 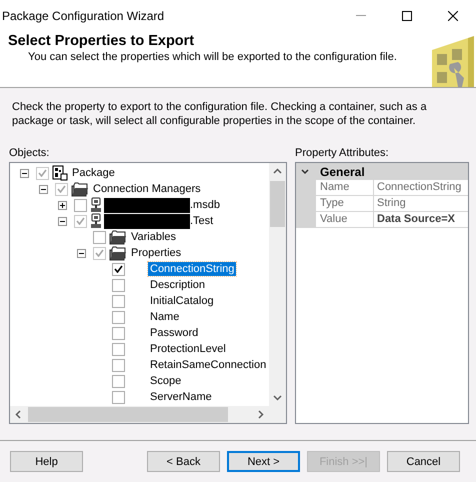 I want to click on minimize-icon, so click(x=361, y=15).